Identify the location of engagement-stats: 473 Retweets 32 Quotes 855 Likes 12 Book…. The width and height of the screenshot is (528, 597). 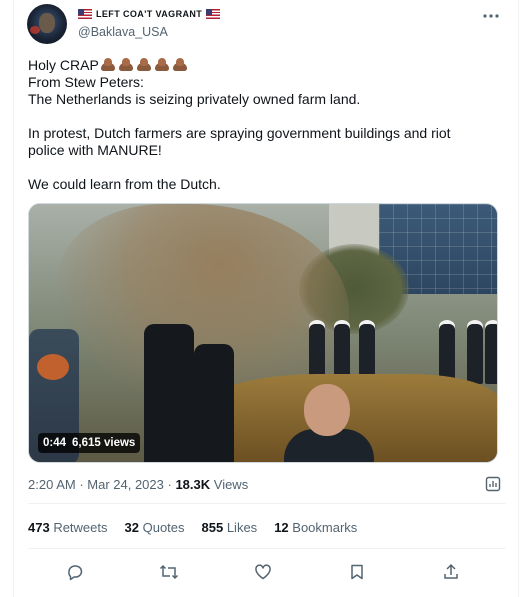
(192, 527).